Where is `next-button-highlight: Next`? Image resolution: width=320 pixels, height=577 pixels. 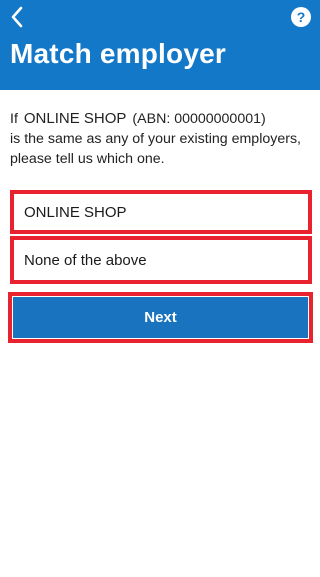
next-button-highlight: Next is located at coordinates (160, 317).